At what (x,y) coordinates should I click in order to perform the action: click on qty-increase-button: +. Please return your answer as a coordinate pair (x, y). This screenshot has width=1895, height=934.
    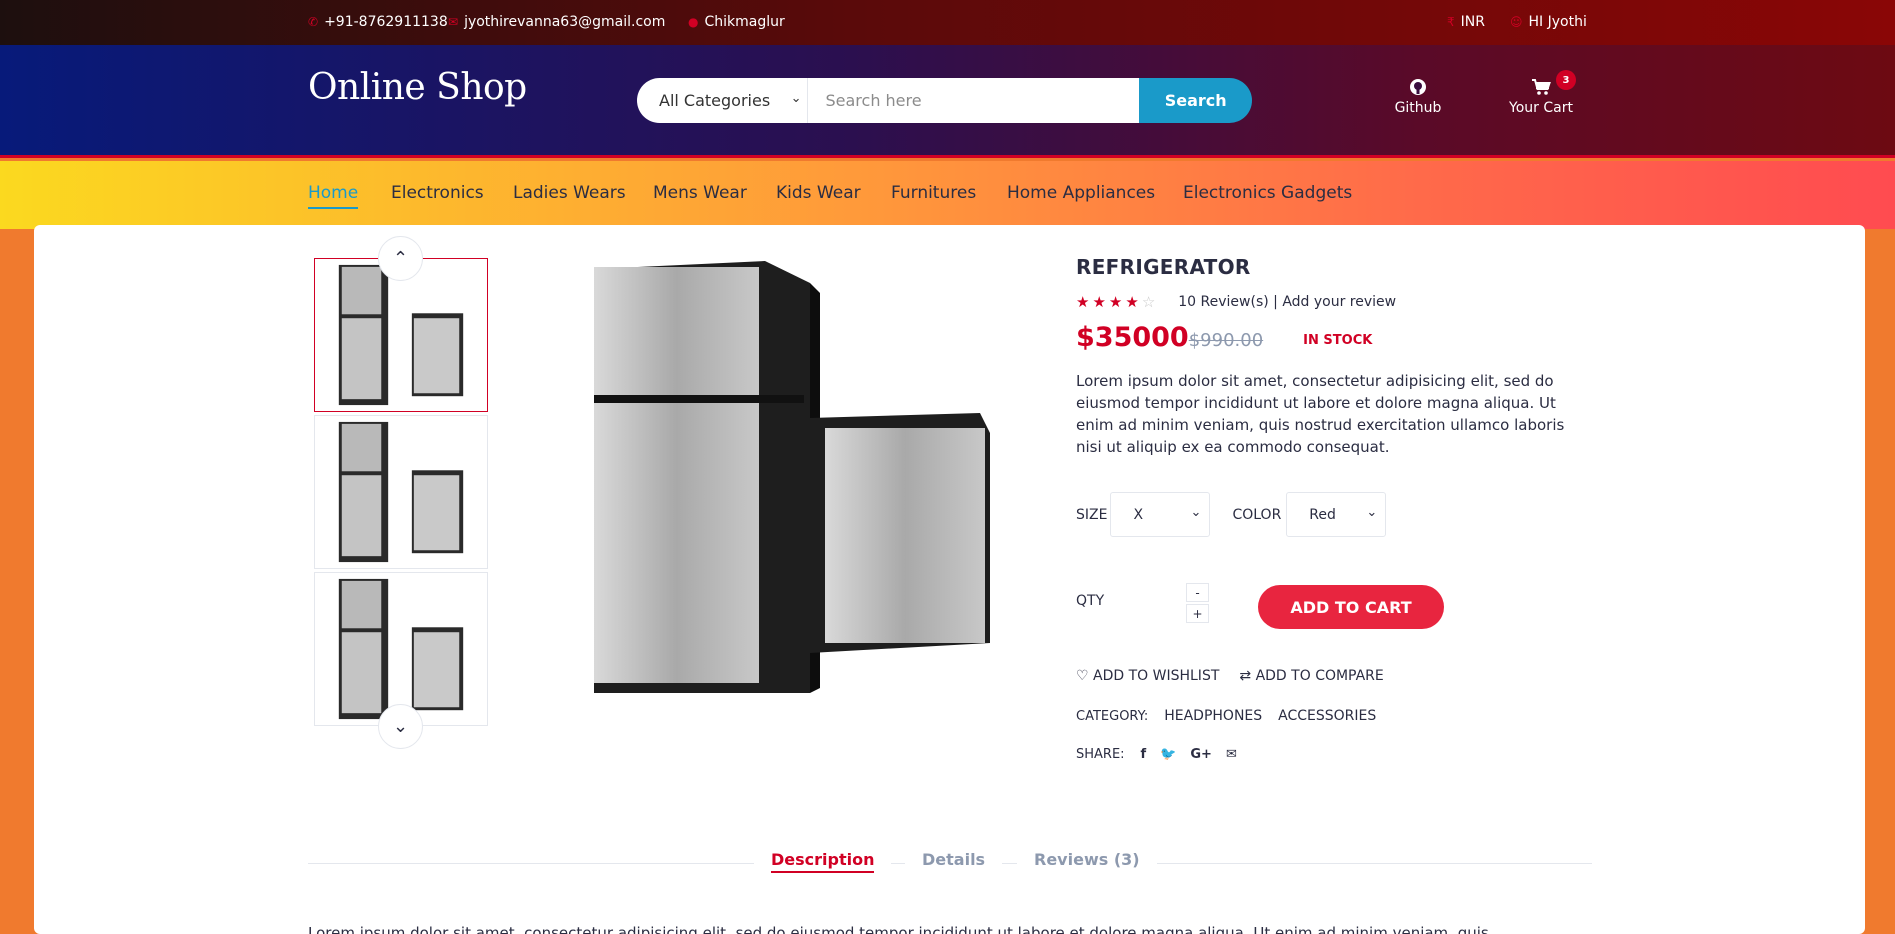
    Looking at the image, I should click on (1197, 613).